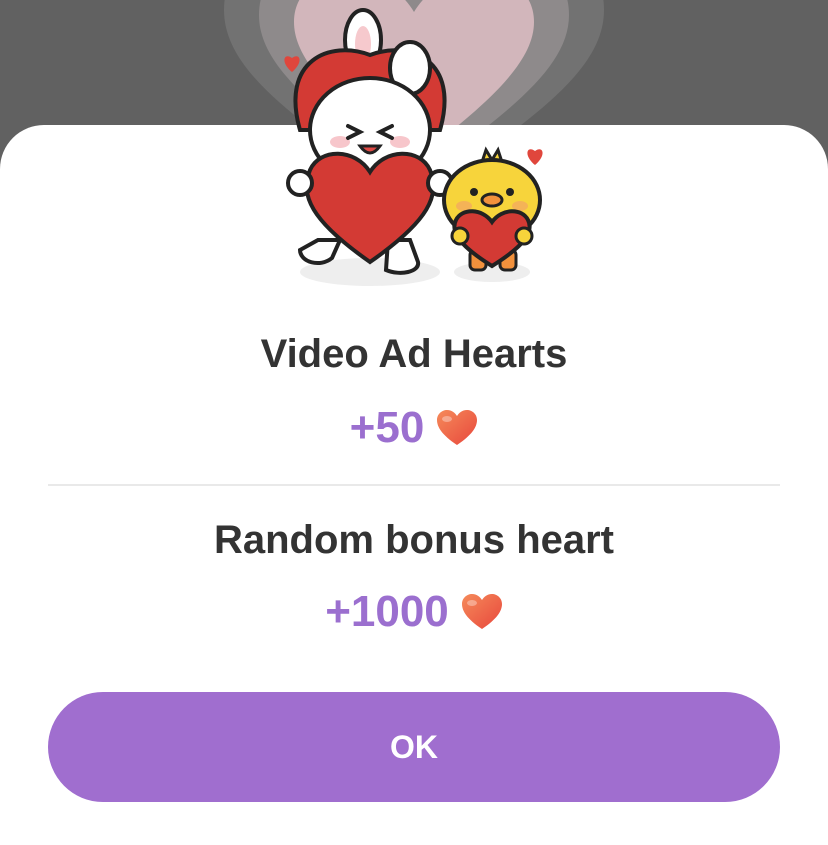 The height and width of the screenshot is (845, 828). I want to click on bonus-amount: +1000, so click(387, 611).